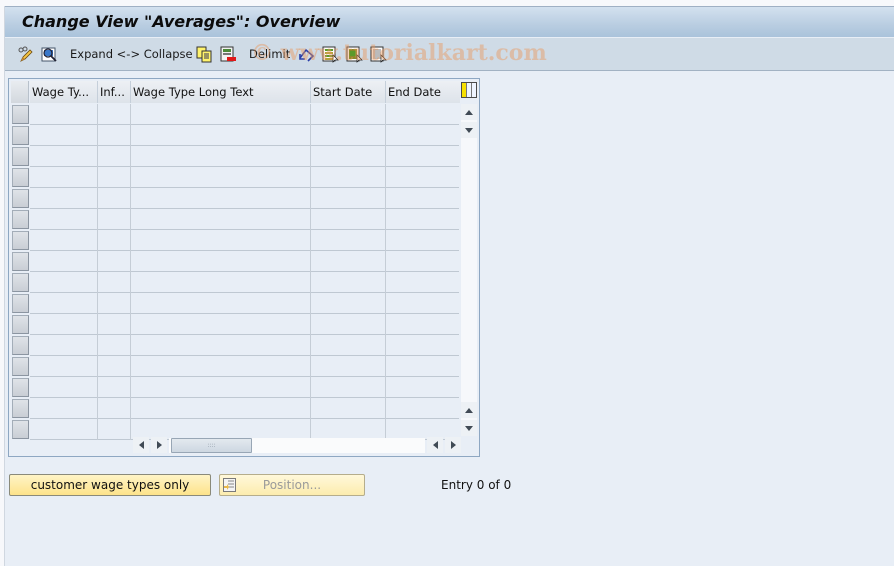 The height and width of the screenshot is (566, 894). I want to click on customer-wage-types-only-button: customer wage types only, so click(110, 485).